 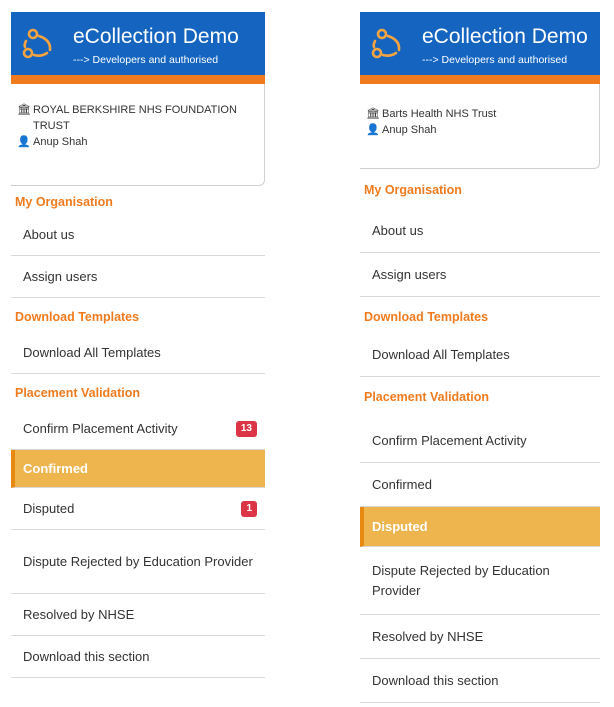 I want to click on nav-item-confirm-placement-activity: Confirm Placement Activity, so click(x=480, y=441).